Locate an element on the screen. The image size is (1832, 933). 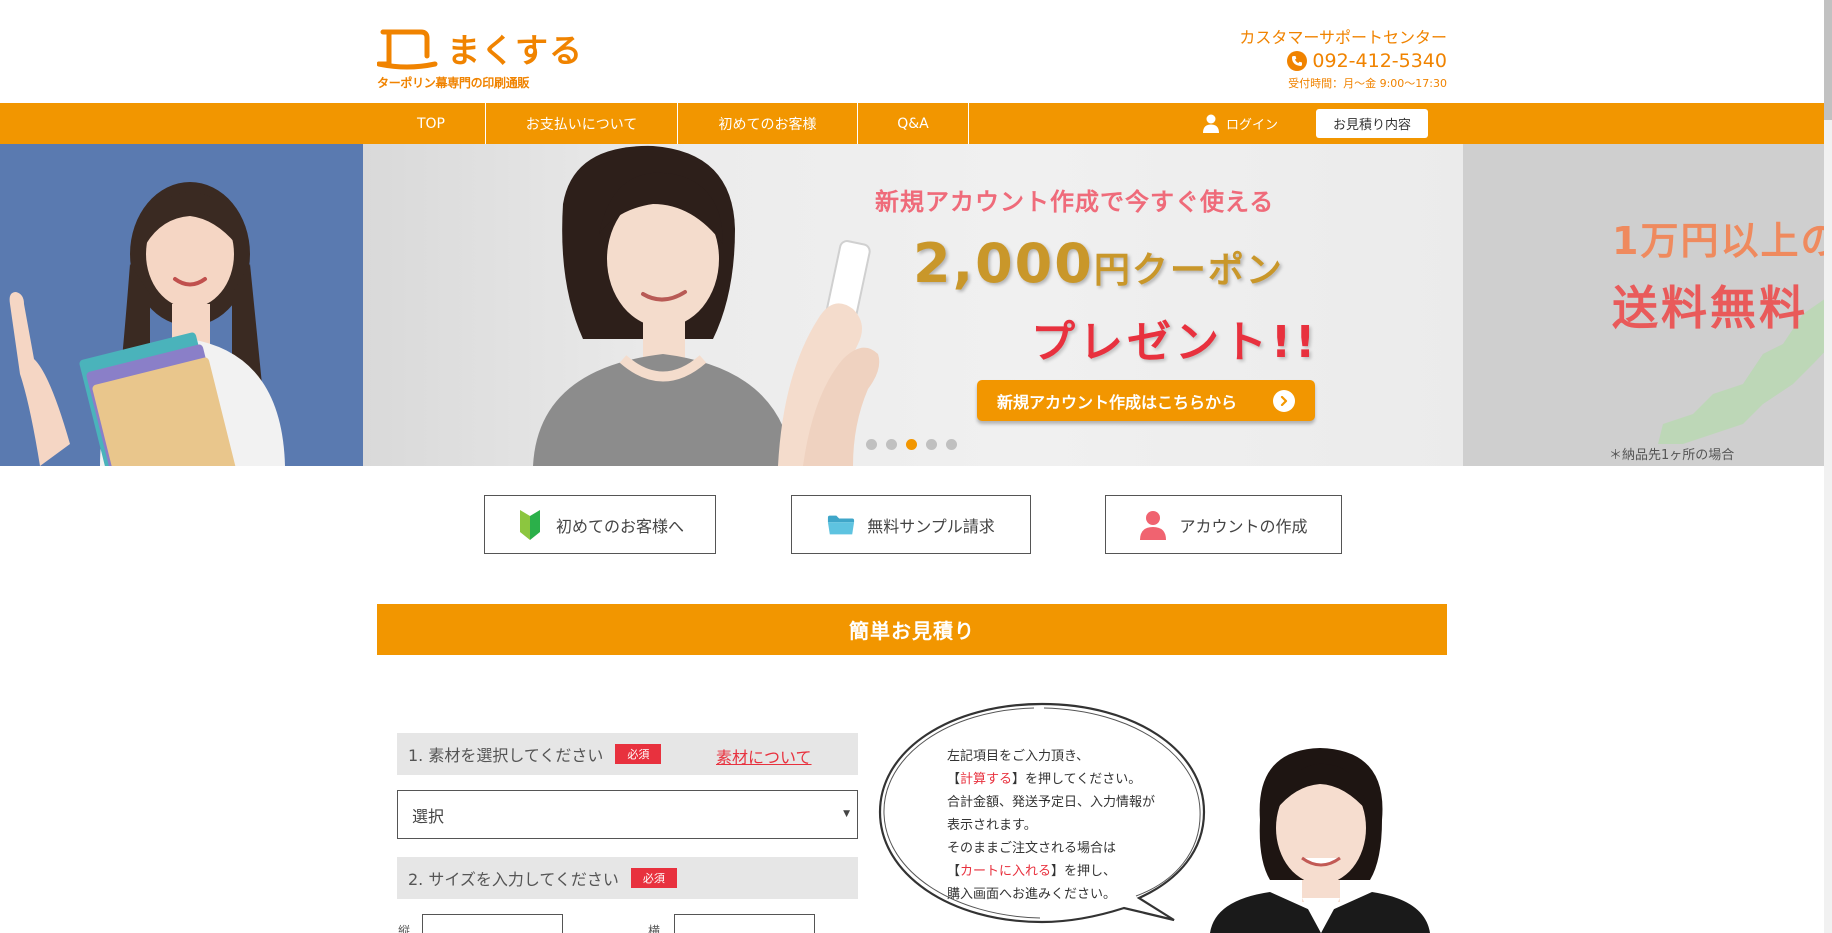
material-select: 選択 ▼ is located at coordinates (627, 814).